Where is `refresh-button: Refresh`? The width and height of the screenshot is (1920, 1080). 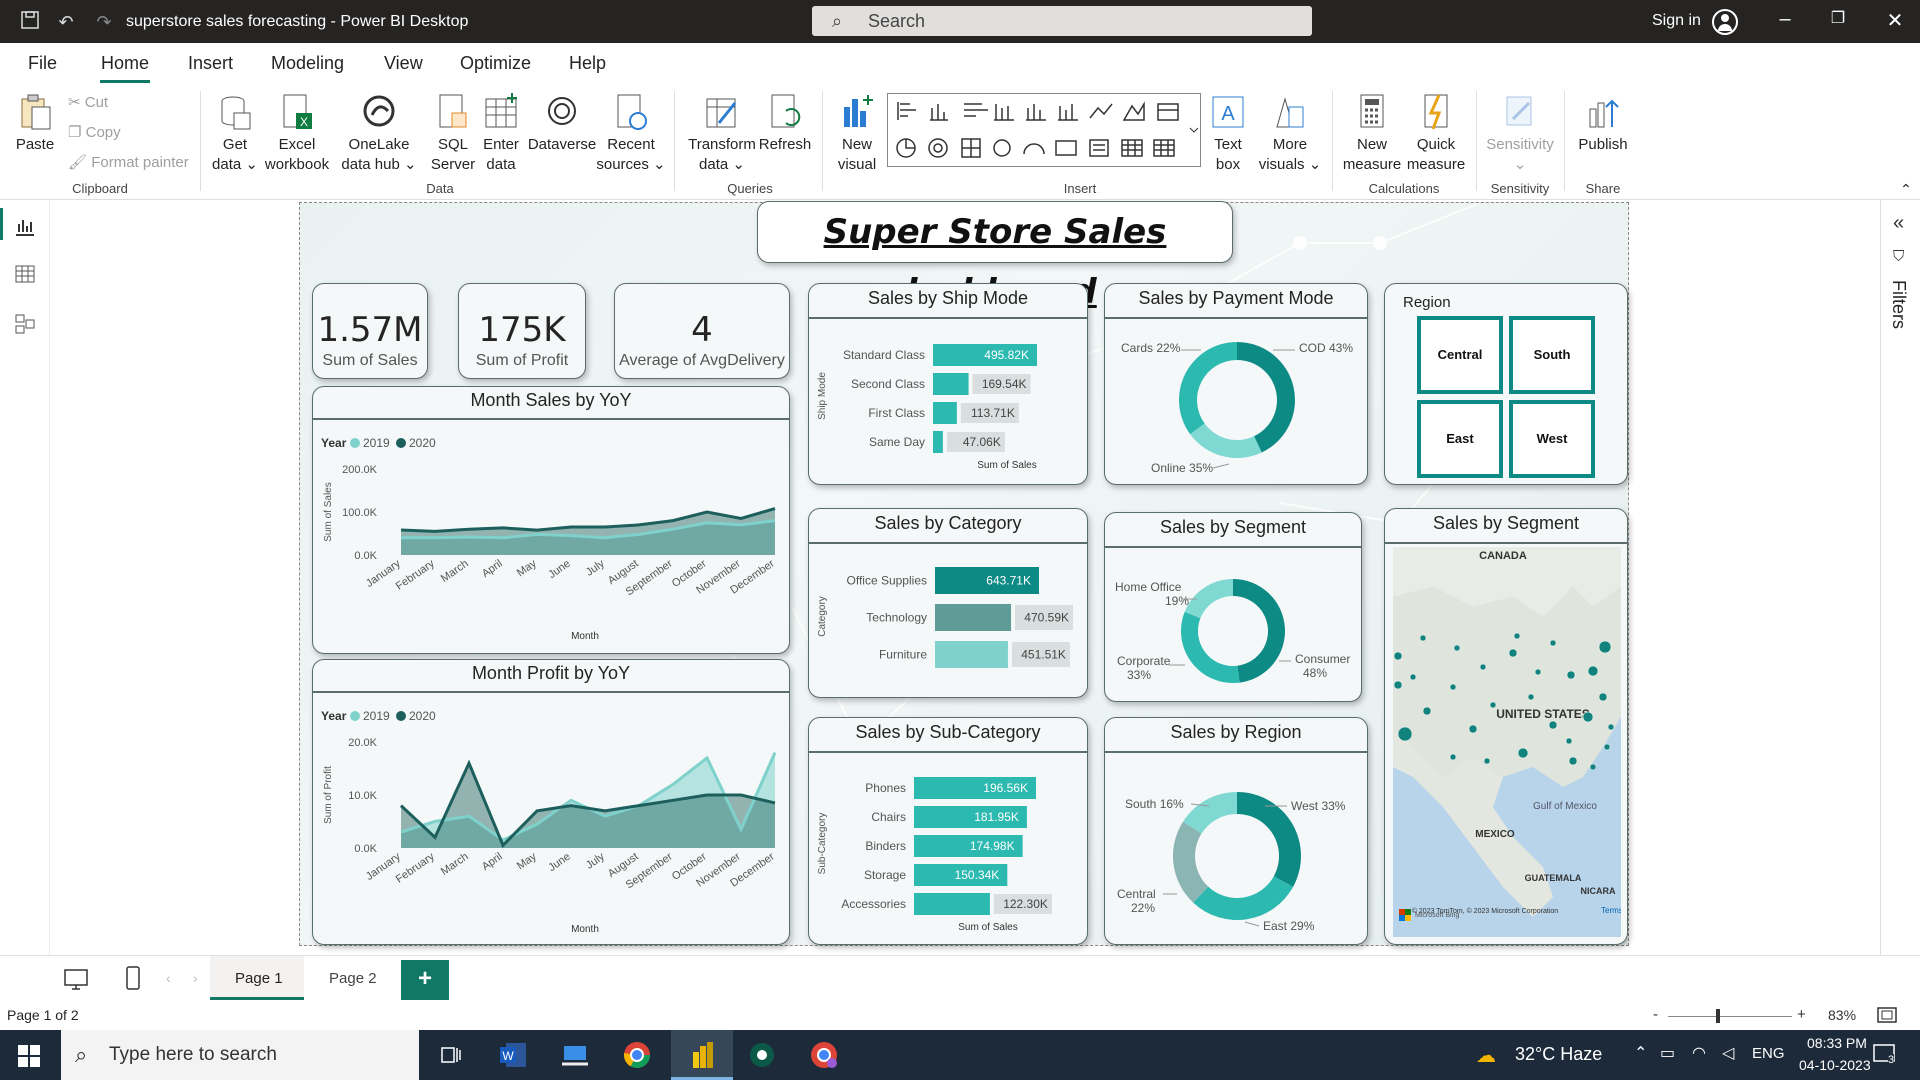 refresh-button: Refresh is located at coordinates (785, 124).